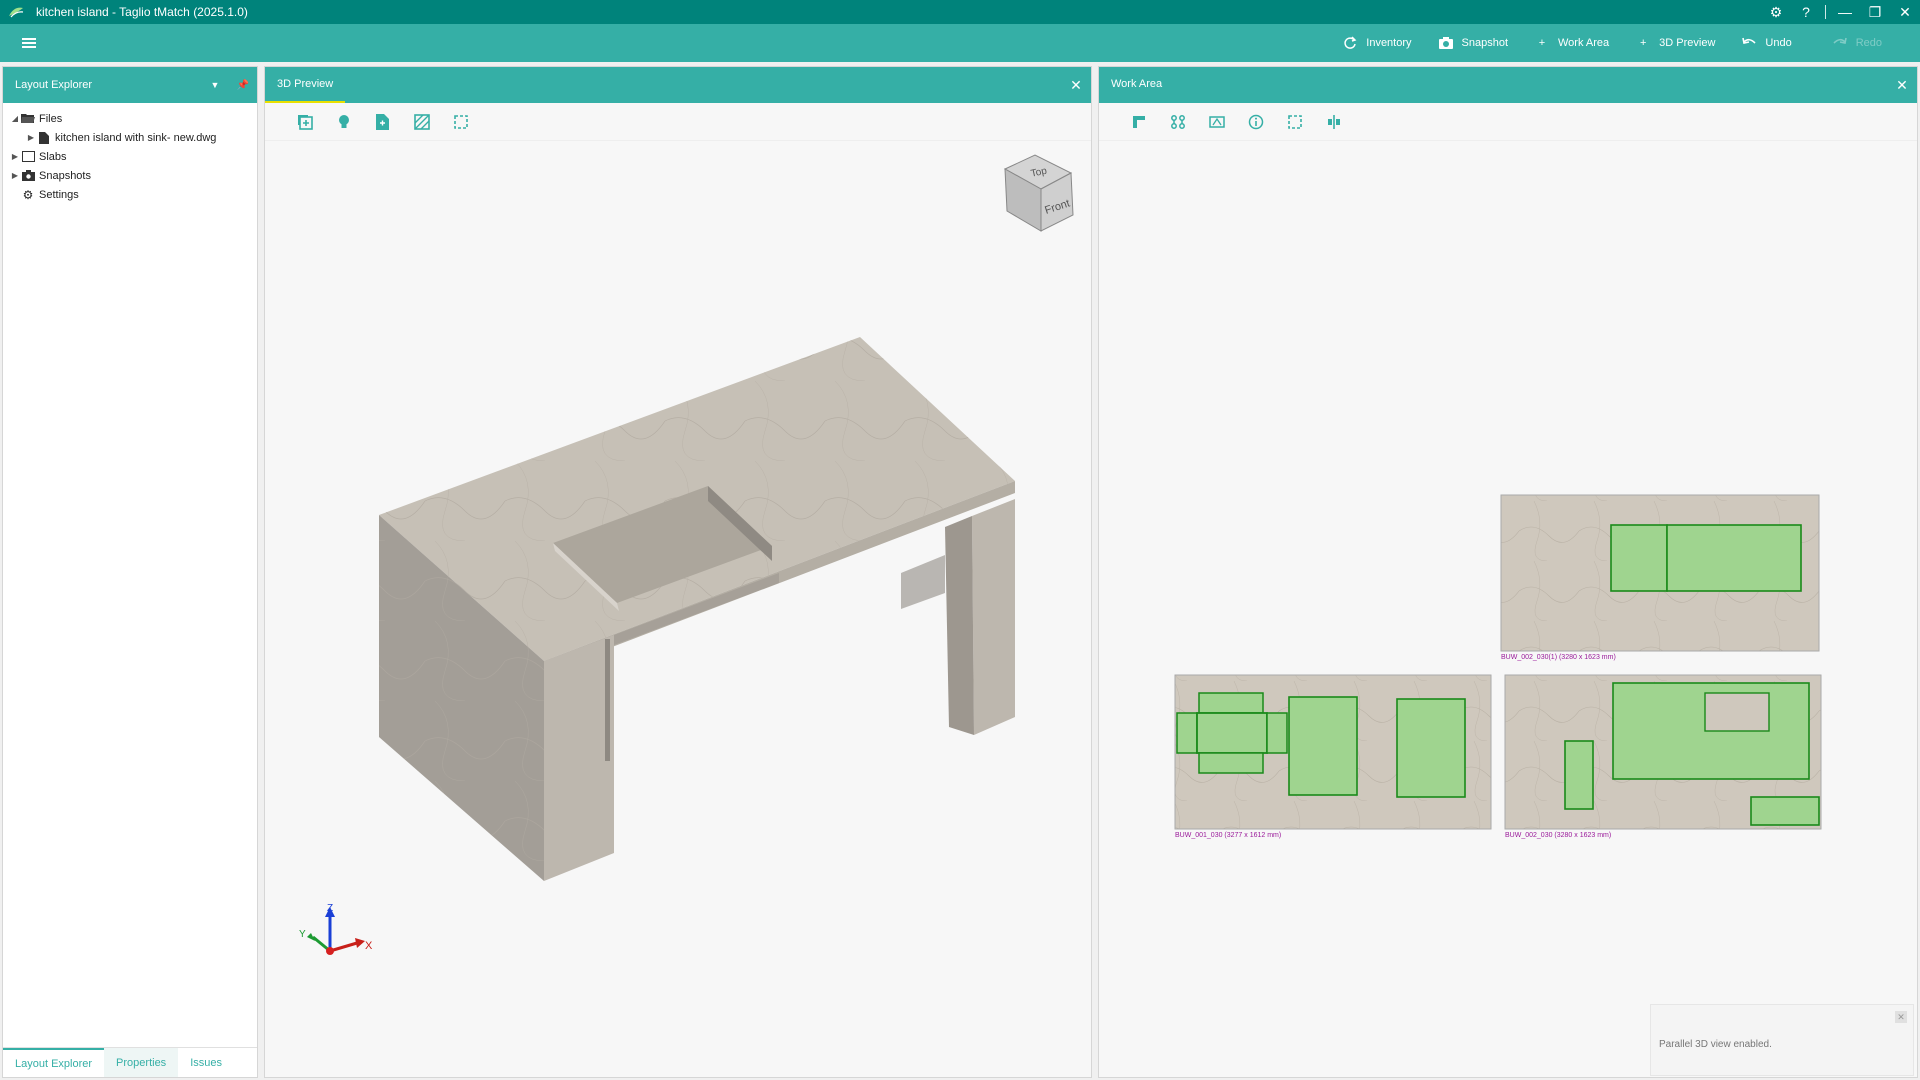 The width and height of the screenshot is (1920, 1080). I want to click on snapshot-button: Snapshot, so click(1486, 43).